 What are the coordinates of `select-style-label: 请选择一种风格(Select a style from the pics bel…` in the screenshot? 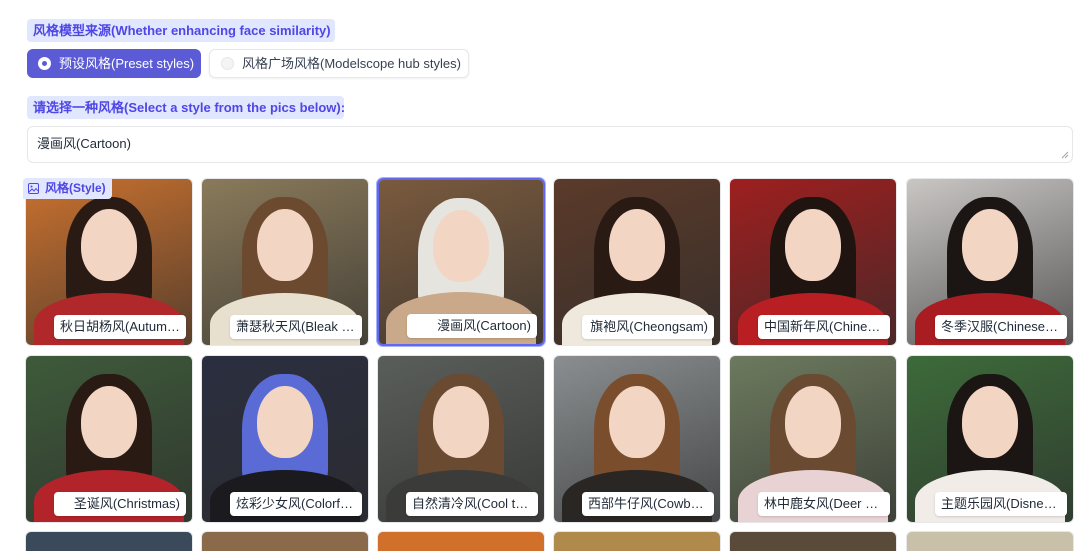 It's located at (186, 107).